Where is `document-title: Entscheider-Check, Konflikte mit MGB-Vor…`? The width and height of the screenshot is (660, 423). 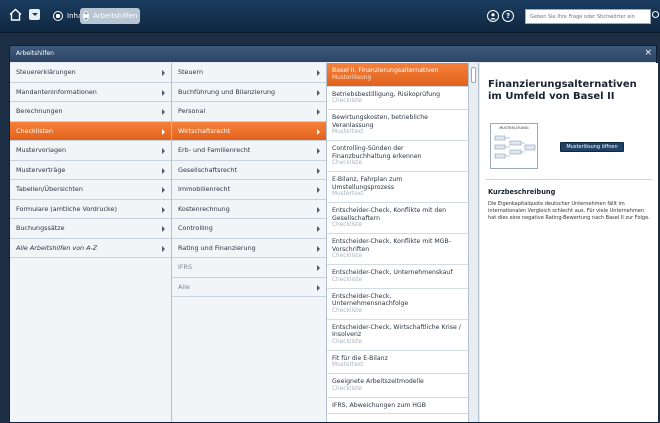 document-title: Entscheider-Check, Konflikte mit MGB-Vor… is located at coordinates (392, 245).